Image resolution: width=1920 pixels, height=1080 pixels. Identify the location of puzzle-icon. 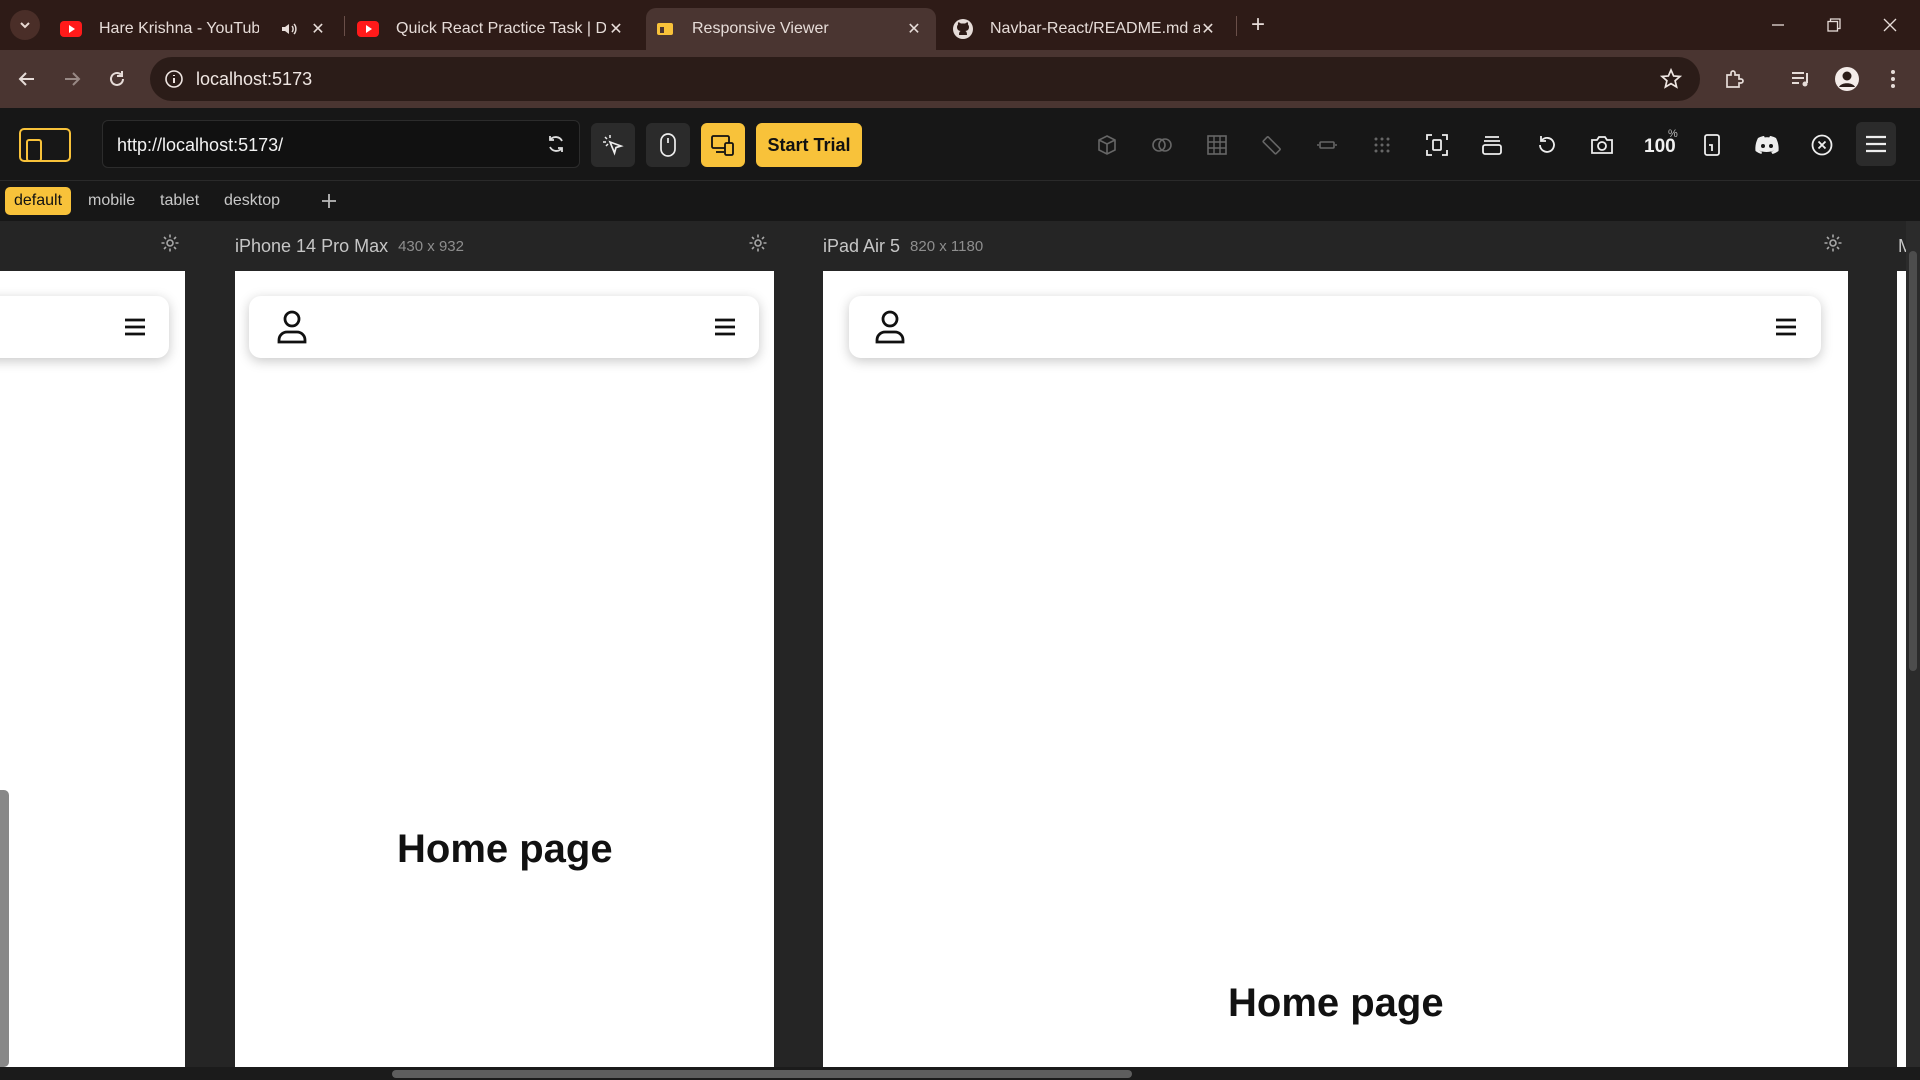
(1735, 79).